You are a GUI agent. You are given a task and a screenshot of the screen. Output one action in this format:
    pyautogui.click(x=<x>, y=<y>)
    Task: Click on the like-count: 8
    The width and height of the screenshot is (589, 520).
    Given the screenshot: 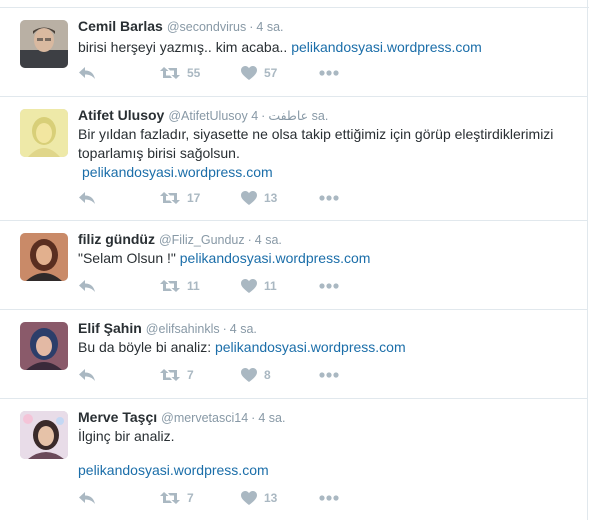 What is the action you would take?
    pyautogui.click(x=267, y=375)
    